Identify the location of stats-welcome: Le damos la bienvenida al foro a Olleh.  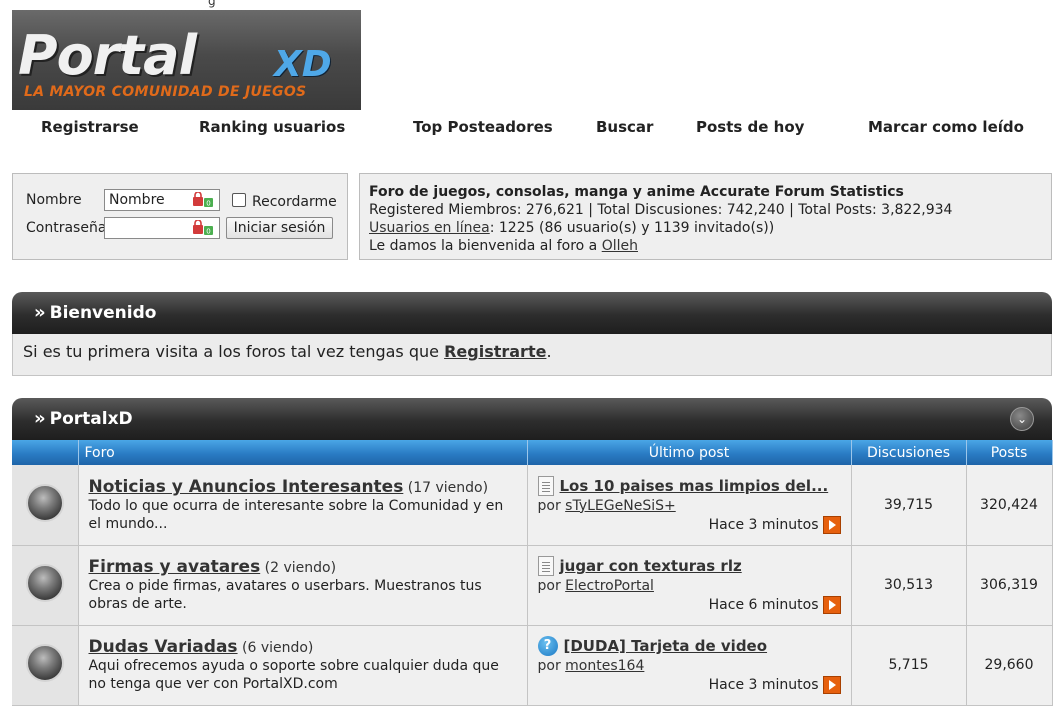
(705, 246).